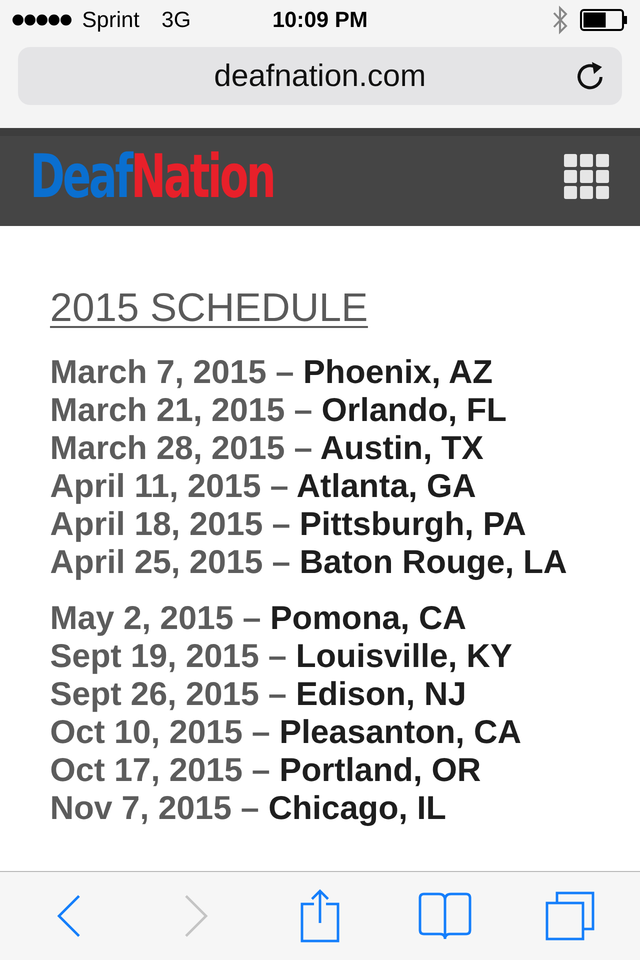 This screenshot has height=960, width=640. Describe the element at coordinates (289, 524) in the screenshot. I see `schedule-entry: April 18, 2015 – Pittsburgh, PA` at that location.